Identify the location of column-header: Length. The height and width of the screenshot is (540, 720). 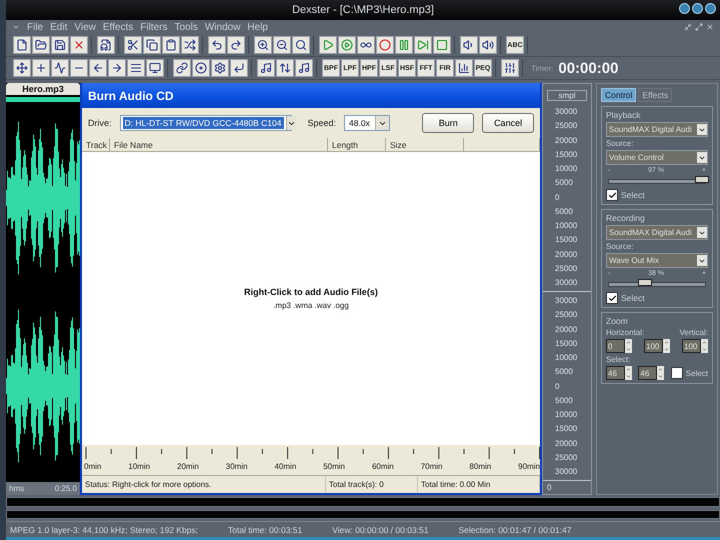
(357, 144).